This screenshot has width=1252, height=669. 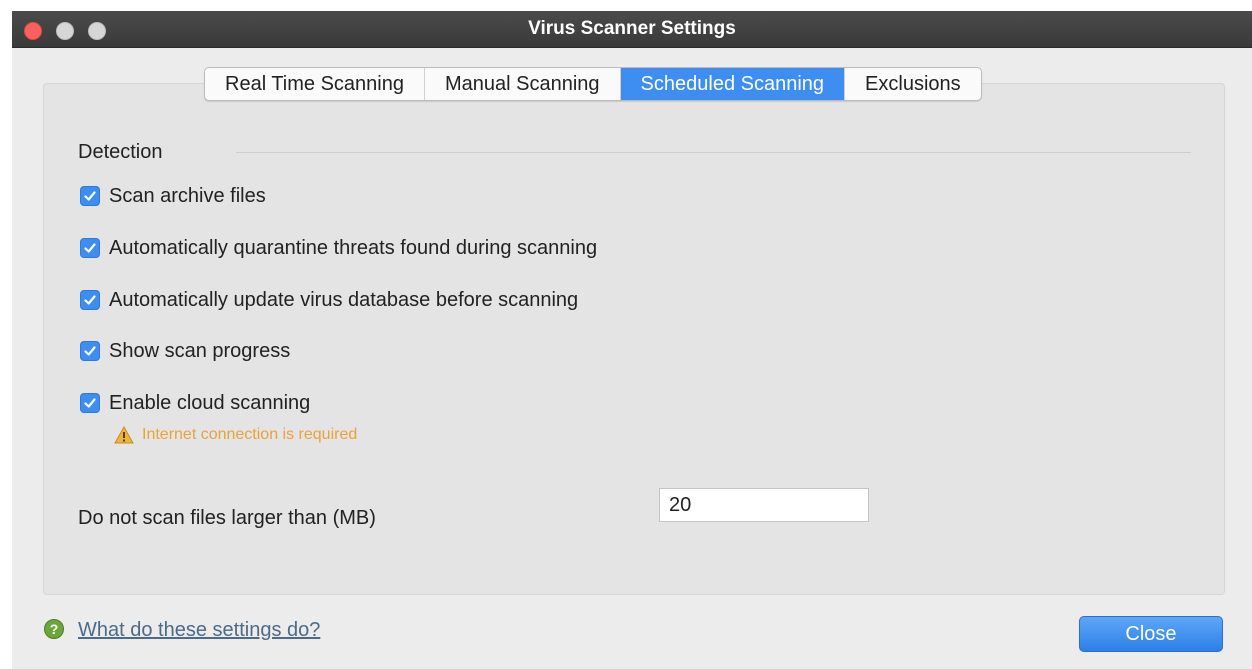 I want to click on option-enable-cloud-scanning: Enable cloud scanning, so click(x=195, y=403).